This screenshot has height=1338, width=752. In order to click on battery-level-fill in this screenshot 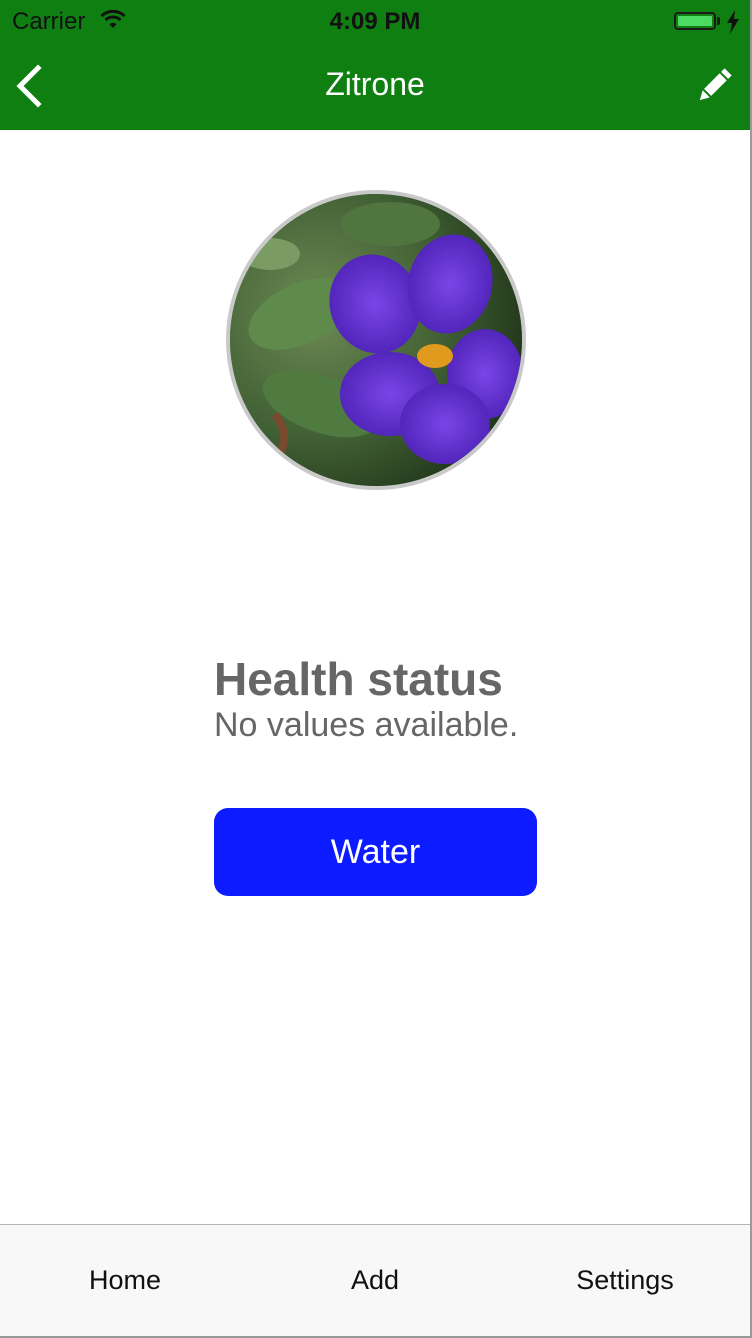, I will do `click(695, 21)`.